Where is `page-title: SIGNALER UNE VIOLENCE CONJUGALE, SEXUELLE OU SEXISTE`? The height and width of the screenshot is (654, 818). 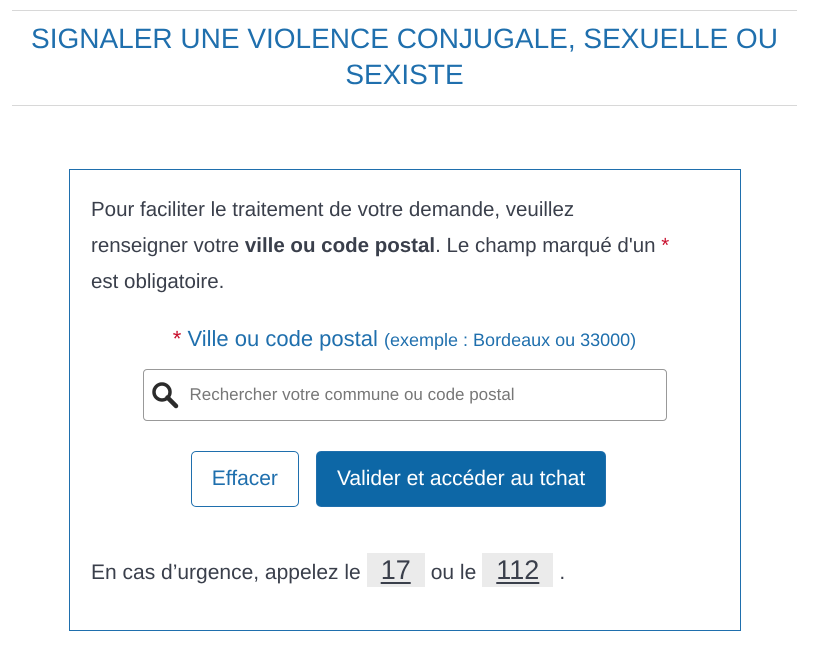
page-title: SIGNALER UNE VIOLENCE CONJUGALE, SEXUELLE OU SEXISTE is located at coordinates (404, 58).